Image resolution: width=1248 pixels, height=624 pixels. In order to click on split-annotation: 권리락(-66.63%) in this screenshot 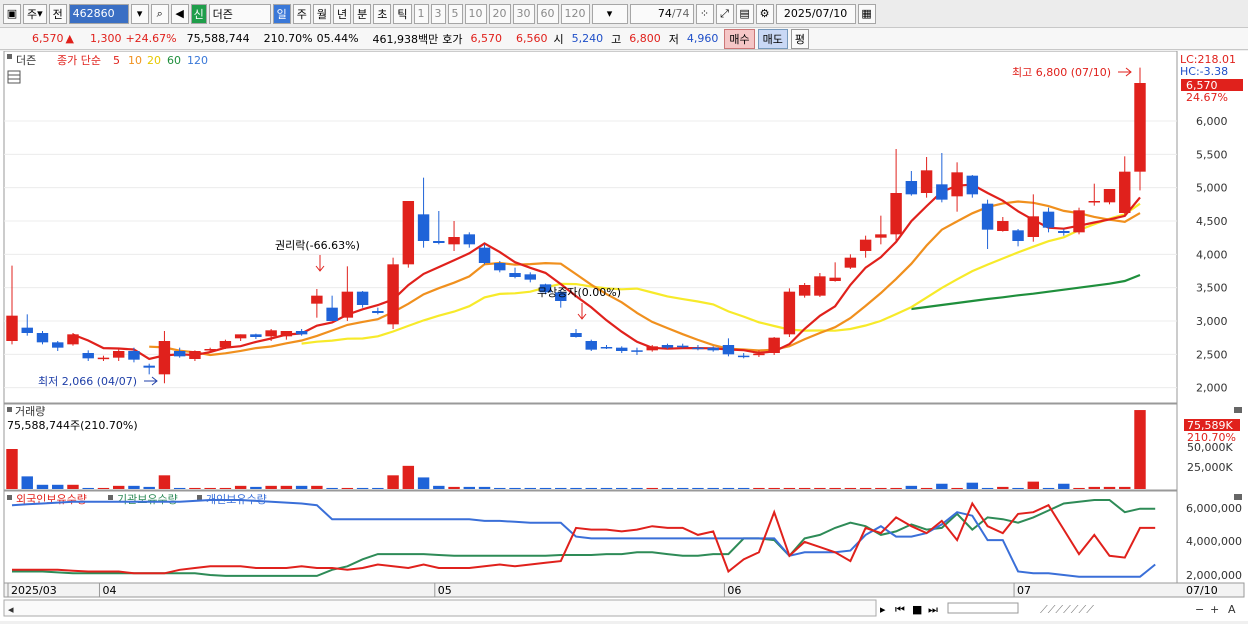, I will do `click(317, 245)`.